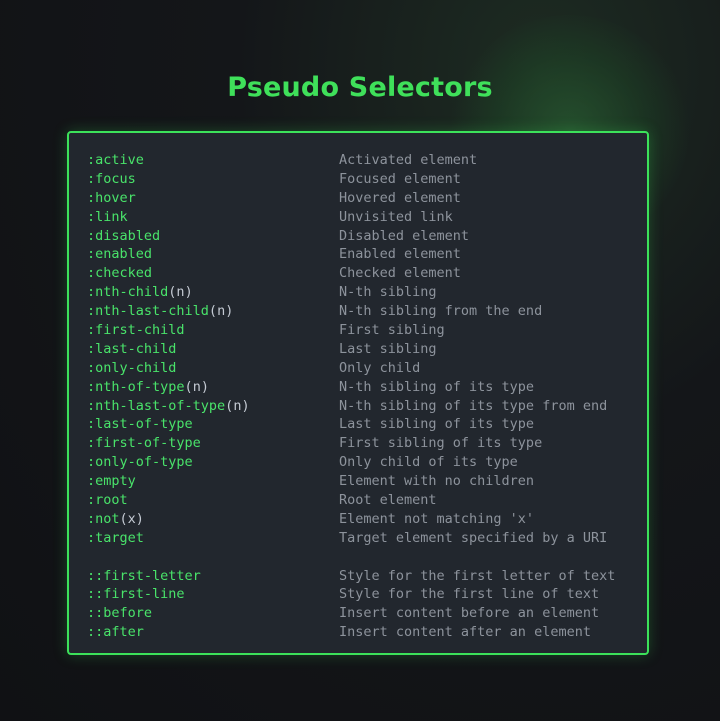 The height and width of the screenshot is (721, 720). What do you see at coordinates (437, 386) in the screenshot?
I see `selector-description: N-th sibling of its type` at bounding box center [437, 386].